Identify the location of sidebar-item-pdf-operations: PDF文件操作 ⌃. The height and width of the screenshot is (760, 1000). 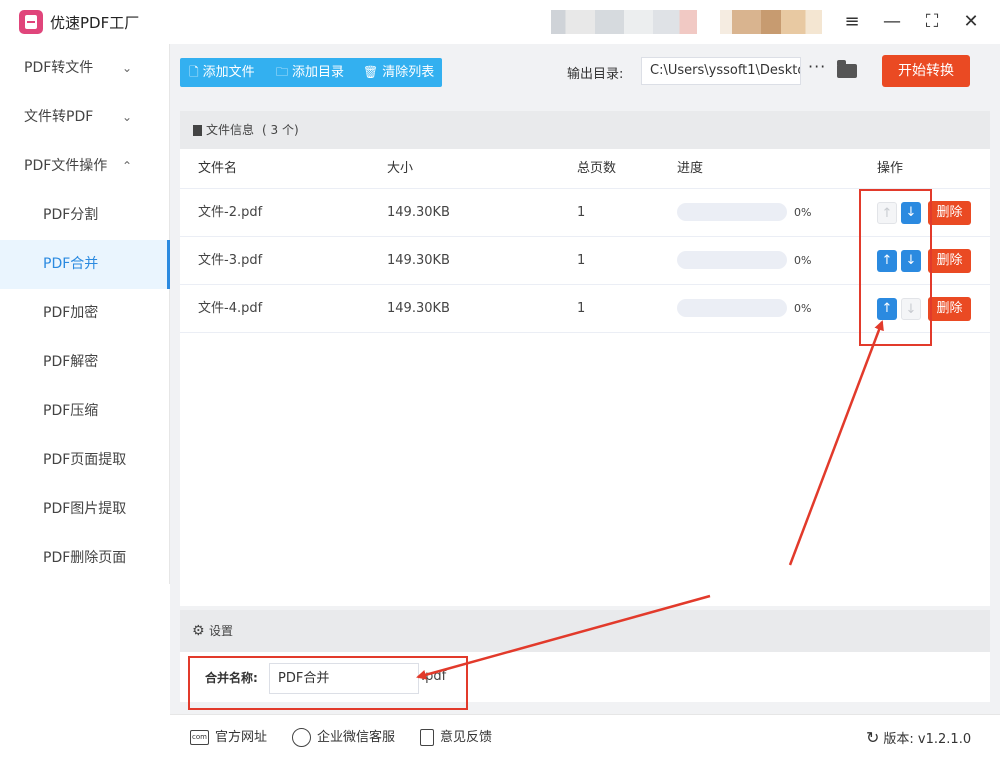
(85, 166).